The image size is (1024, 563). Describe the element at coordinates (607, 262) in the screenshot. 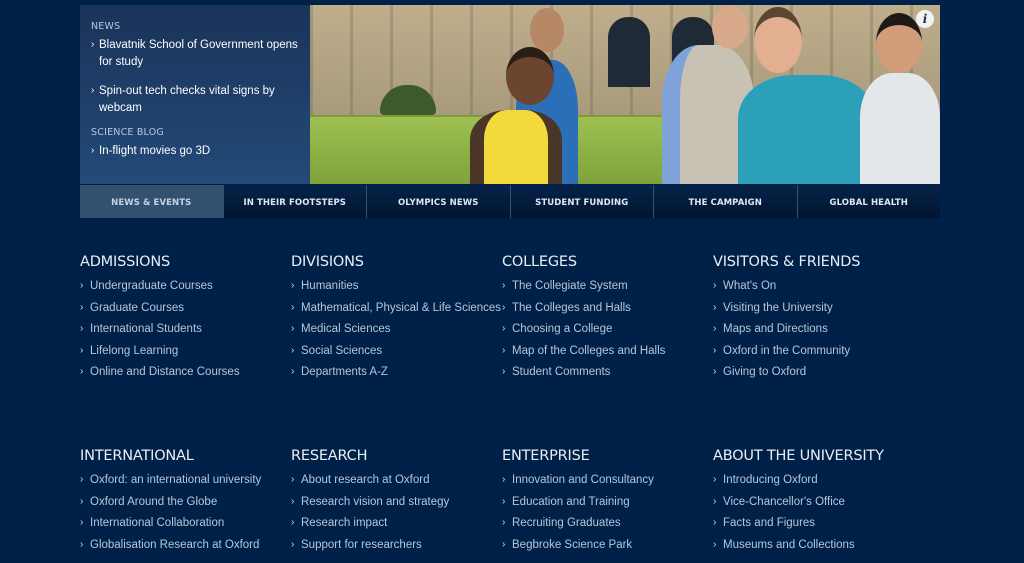

I see `section-title: COLLEGES` at that location.